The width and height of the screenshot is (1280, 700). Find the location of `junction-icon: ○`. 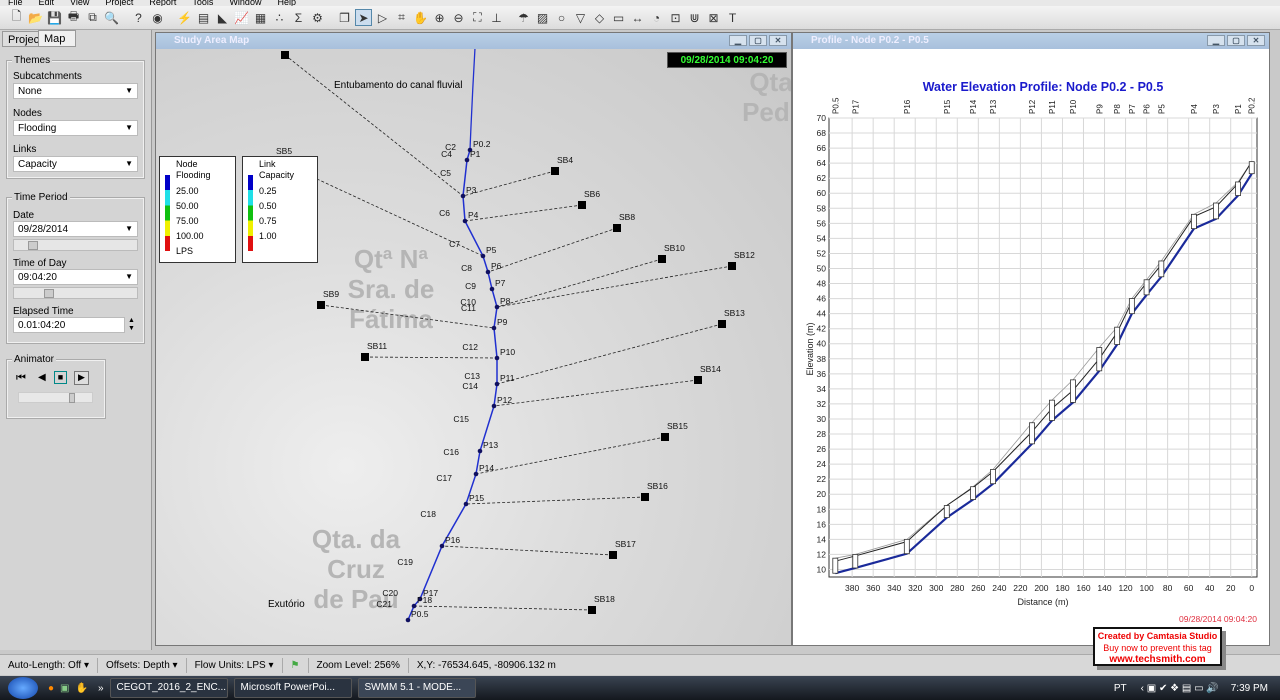

junction-icon: ○ is located at coordinates (561, 17).